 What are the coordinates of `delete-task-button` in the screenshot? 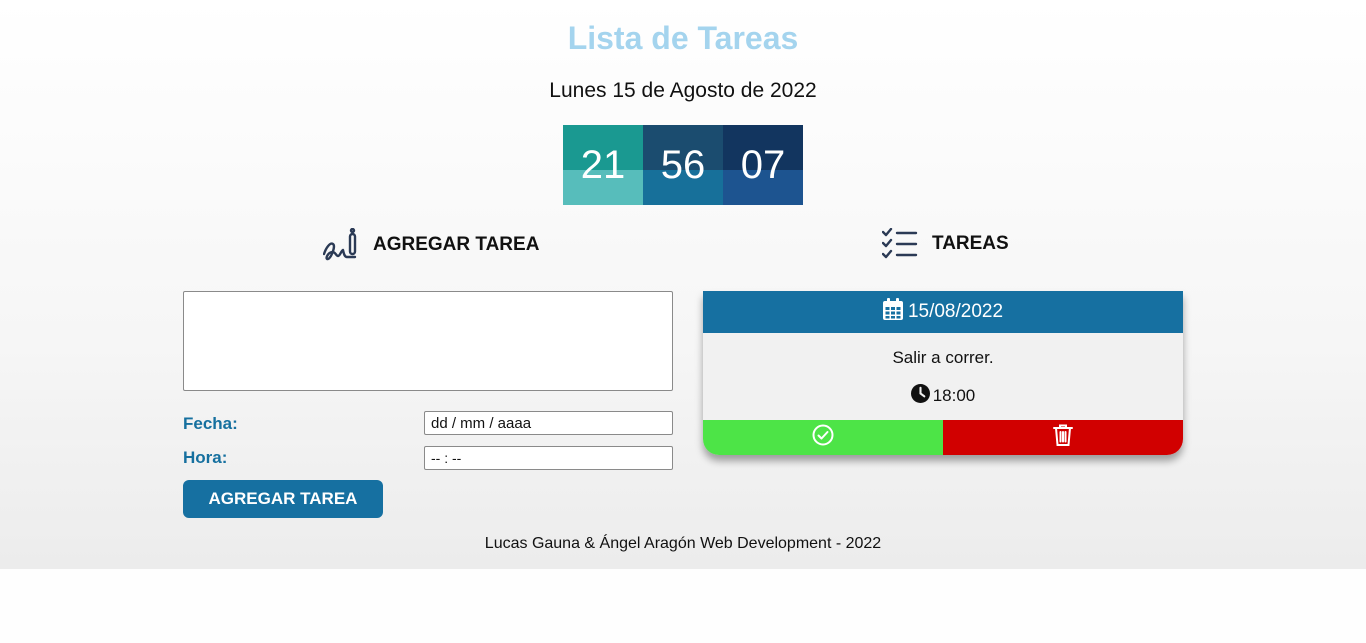 It's located at (1063, 437).